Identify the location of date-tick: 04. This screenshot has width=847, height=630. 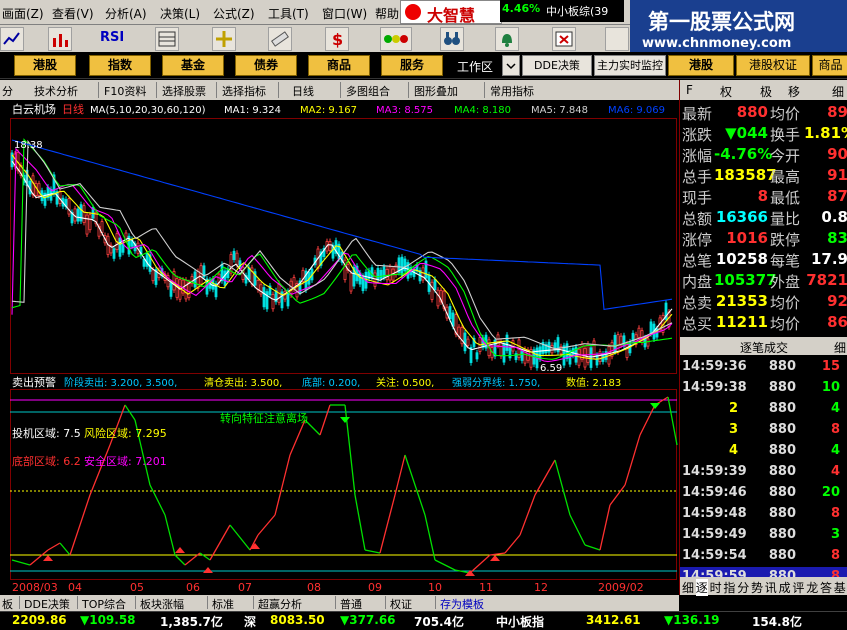
(75, 587).